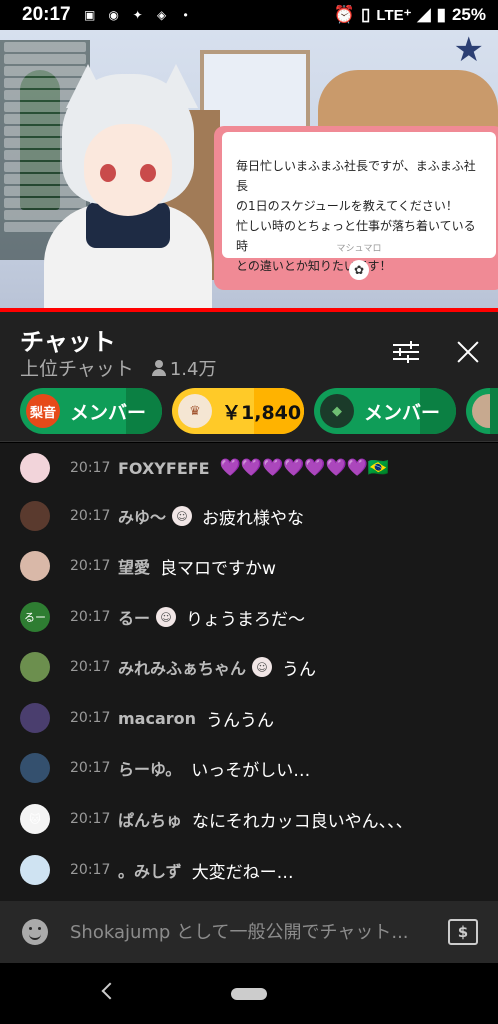 The height and width of the screenshot is (1024, 498). I want to click on message-text: うん, so click(299, 669).